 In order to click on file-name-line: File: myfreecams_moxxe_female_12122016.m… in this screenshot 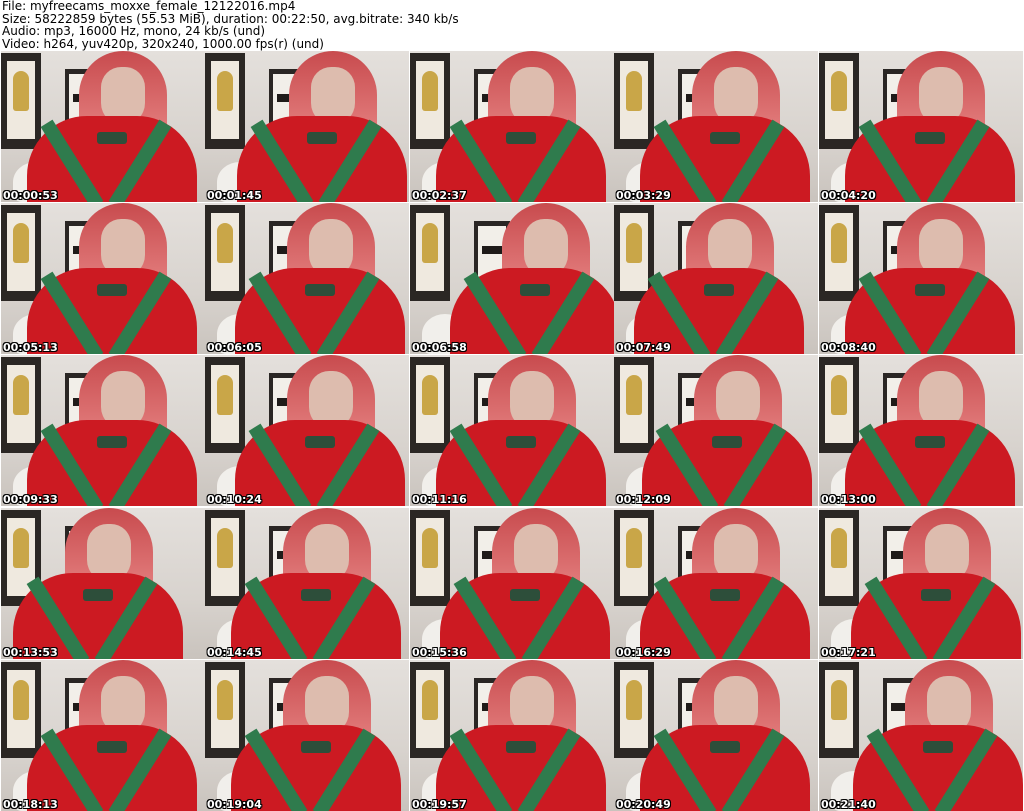, I will do `click(149, 6)`.